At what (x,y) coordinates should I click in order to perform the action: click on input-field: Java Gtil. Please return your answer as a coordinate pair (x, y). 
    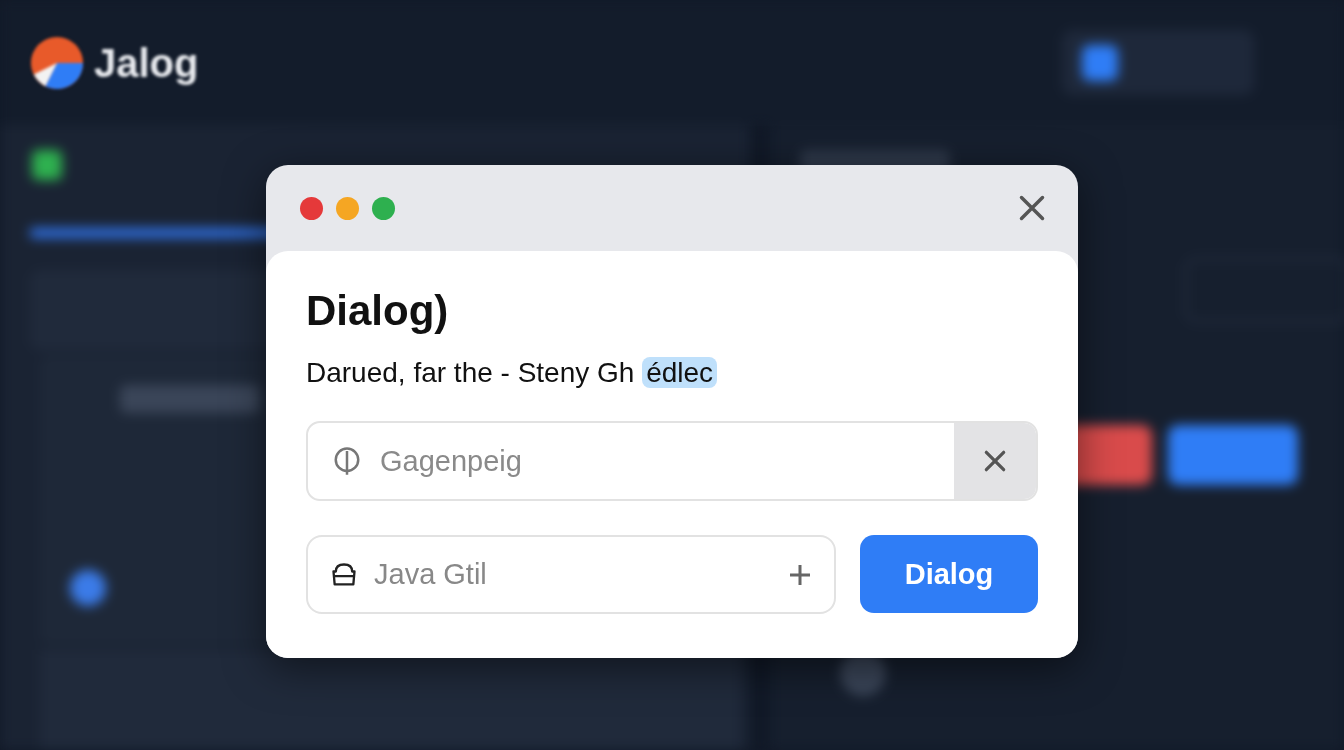
    Looking at the image, I should click on (571, 574).